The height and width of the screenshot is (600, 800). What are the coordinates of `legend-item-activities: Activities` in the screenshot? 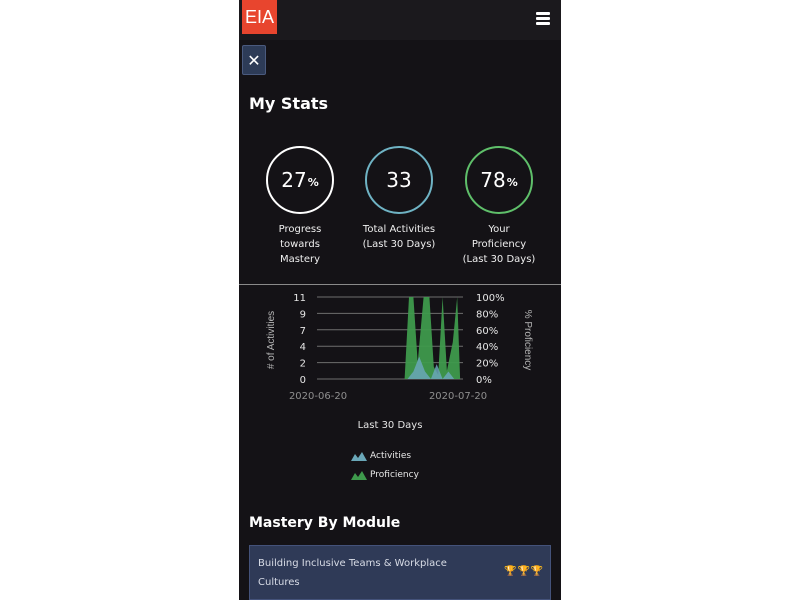 It's located at (385, 455).